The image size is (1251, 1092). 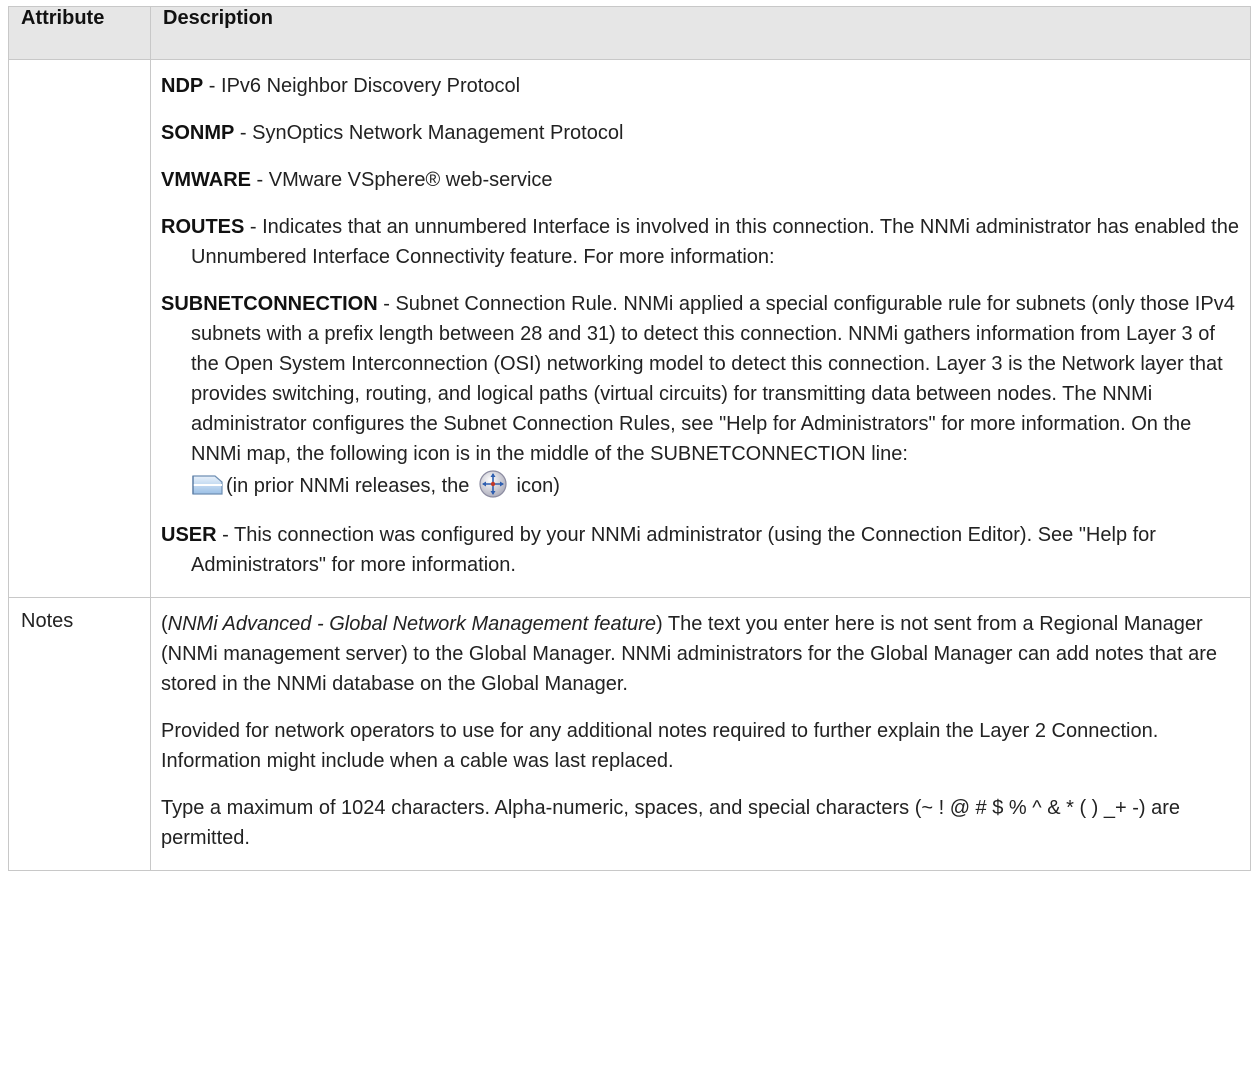 I want to click on notes-para1-open: (, so click(x=164, y=624).